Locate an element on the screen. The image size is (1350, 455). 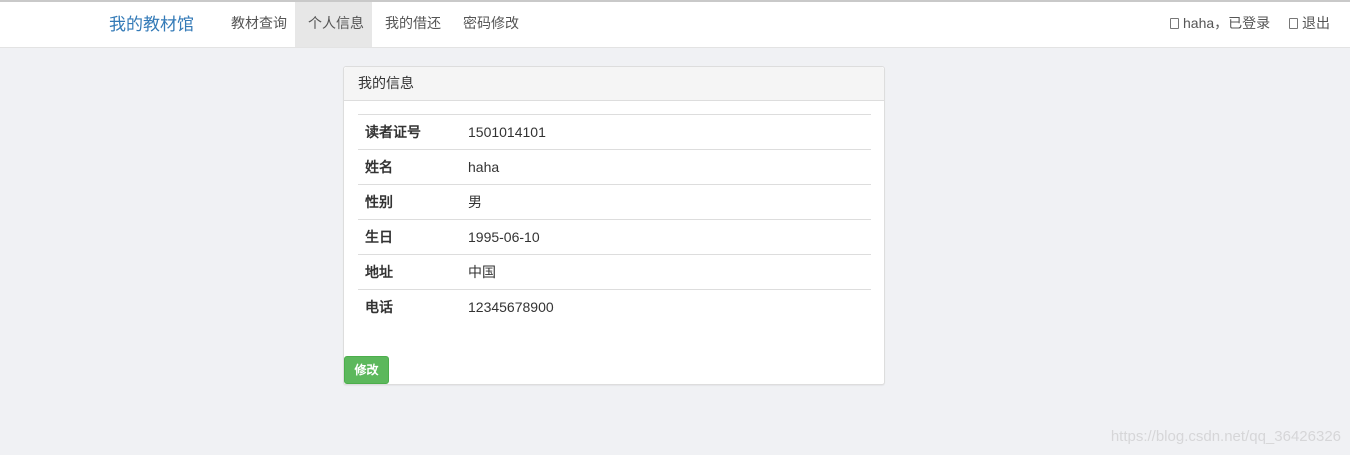
table-row: 姓名 haha is located at coordinates (614, 167).